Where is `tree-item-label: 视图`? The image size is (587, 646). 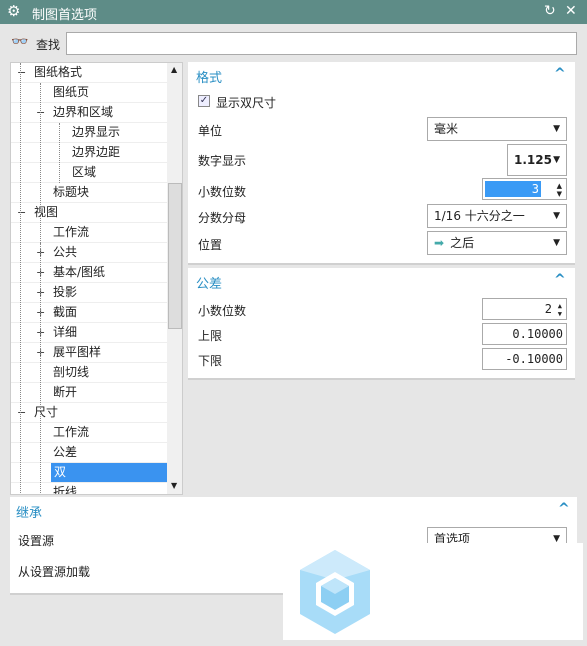
tree-item-label: 视图 is located at coordinates (46, 212).